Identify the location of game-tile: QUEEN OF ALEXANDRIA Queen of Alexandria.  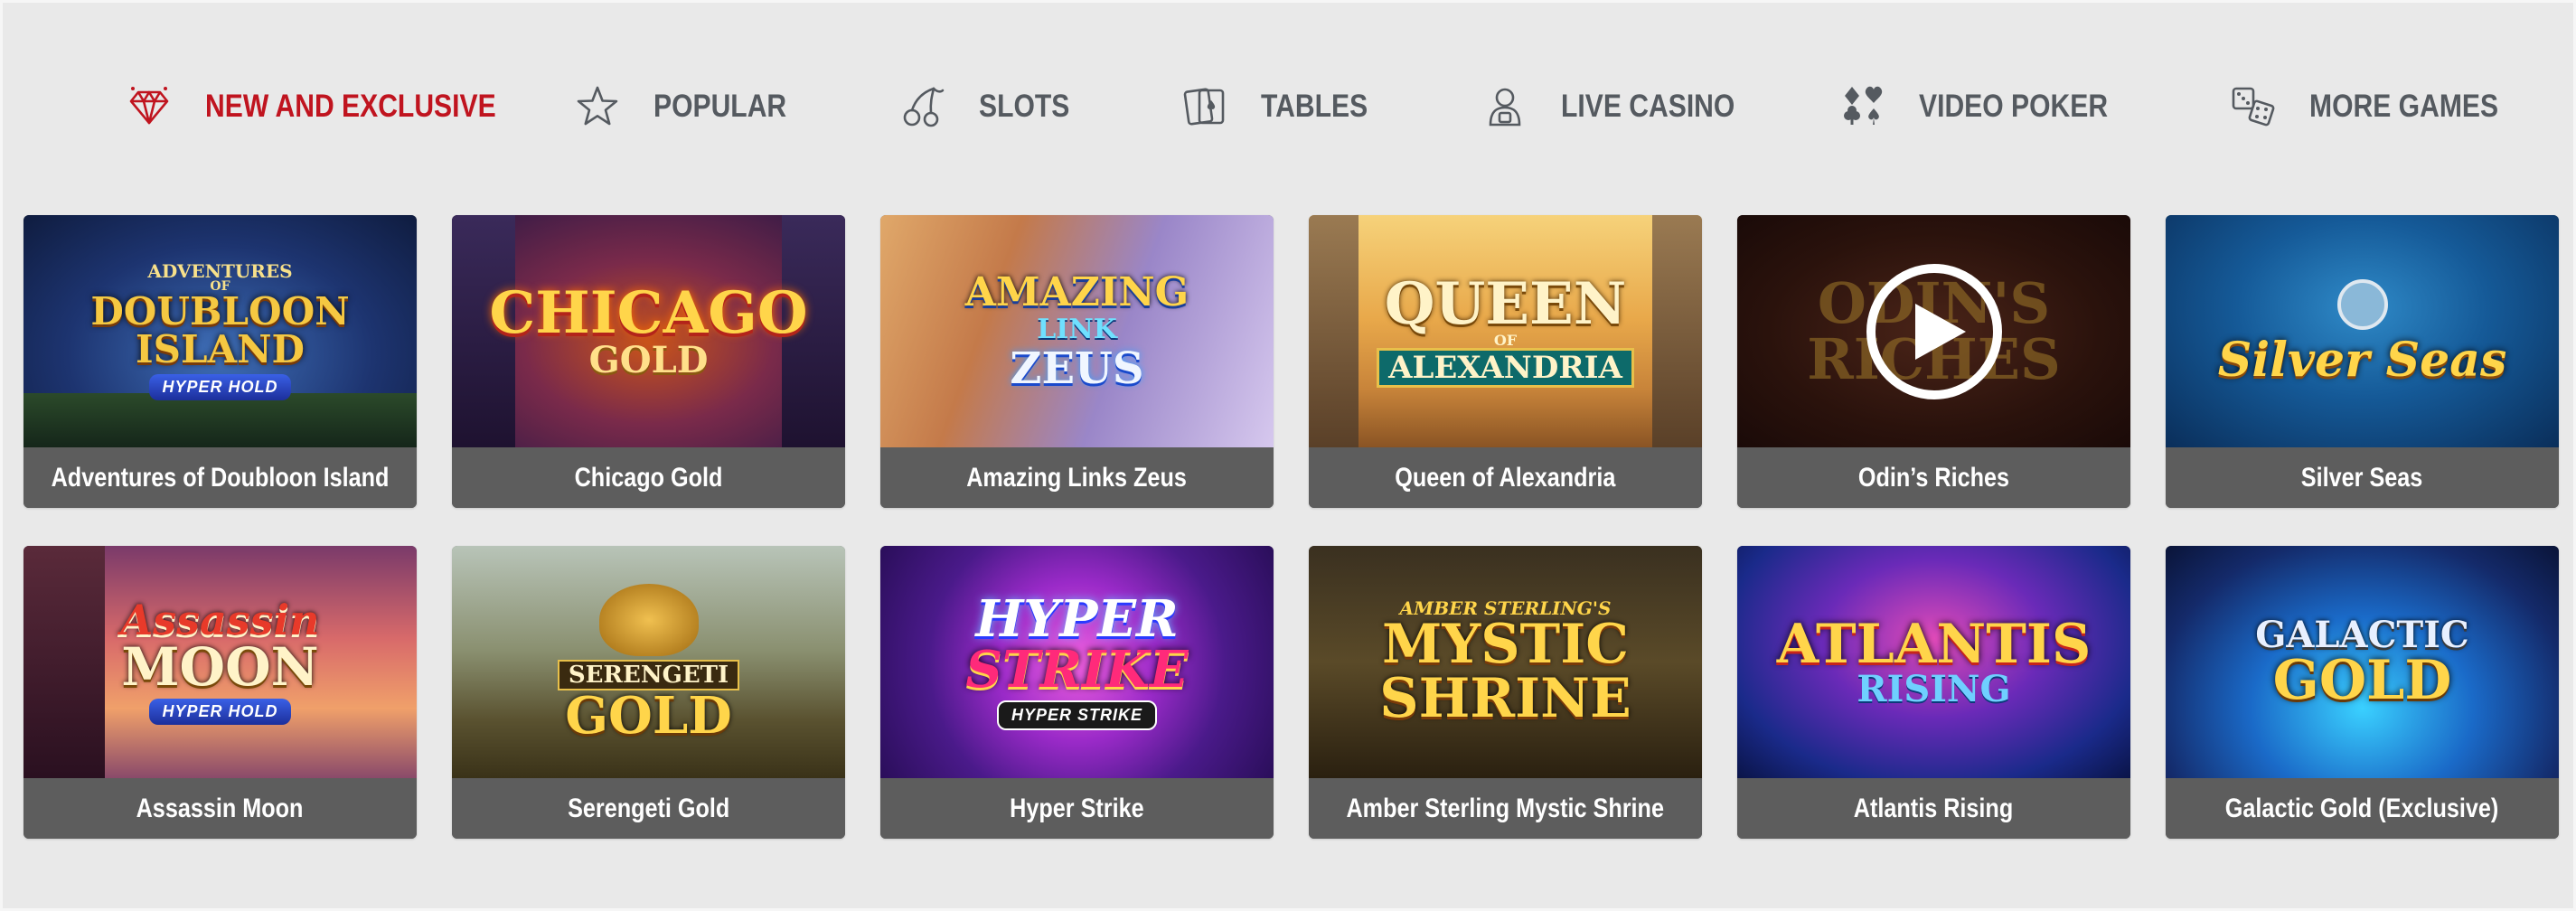
(1505, 362).